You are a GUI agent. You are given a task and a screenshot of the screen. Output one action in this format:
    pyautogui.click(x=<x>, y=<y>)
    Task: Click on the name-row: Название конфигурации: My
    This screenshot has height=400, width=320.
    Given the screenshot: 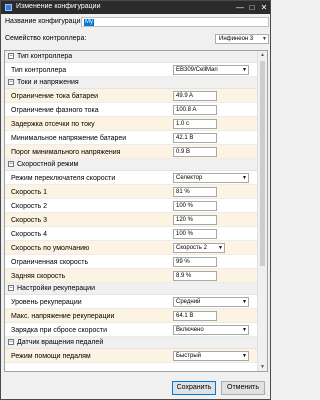 What is the action you would take?
    pyautogui.click(x=137, y=23)
    